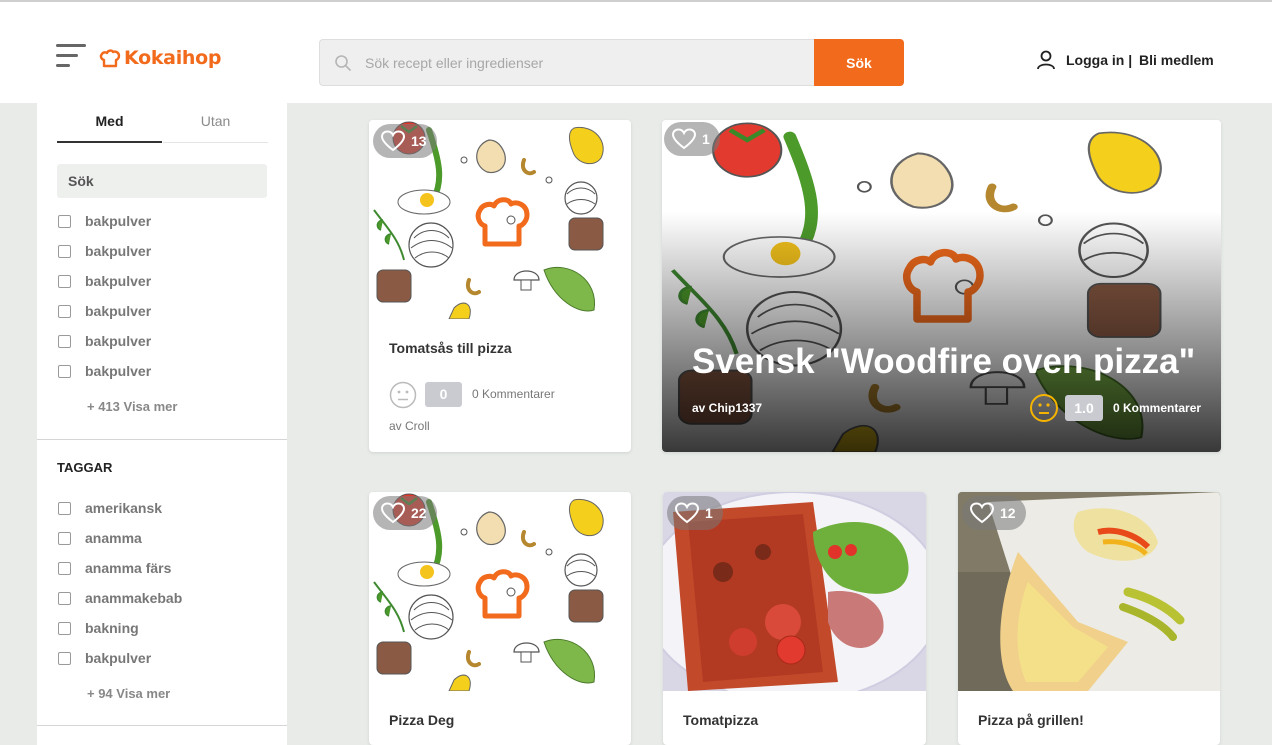 Image resolution: width=1272 pixels, height=745 pixels. What do you see at coordinates (1084, 408) in the screenshot?
I see `rating-value: 1.0` at bounding box center [1084, 408].